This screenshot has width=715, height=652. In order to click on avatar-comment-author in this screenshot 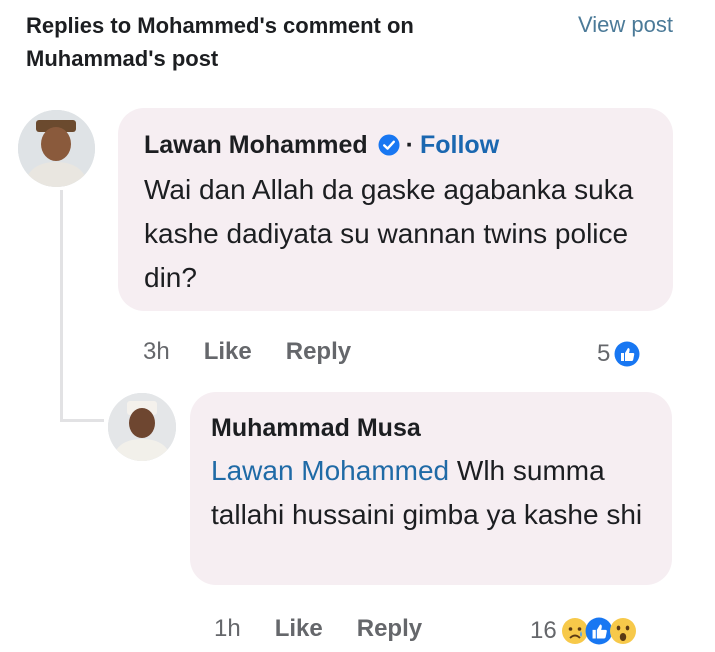, I will do `click(56, 148)`.